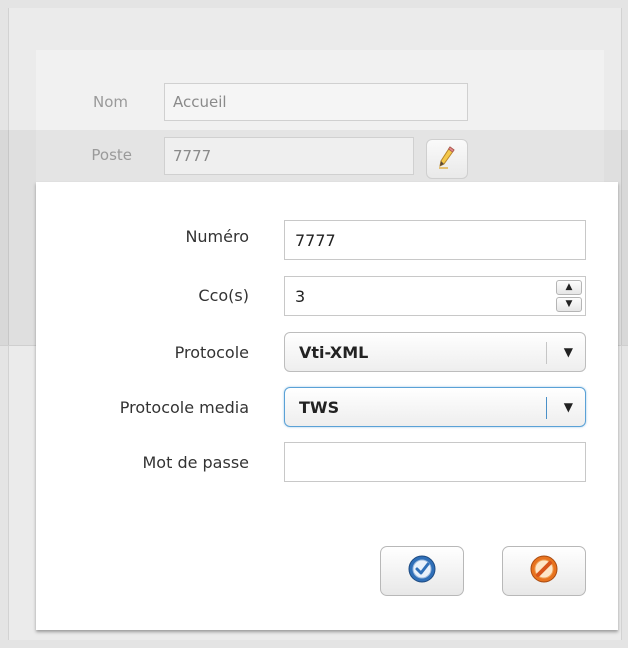 Image resolution: width=628 pixels, height=648 pixels. What do you see at coordinates (435, 352) in the screenshot?
I see `protocole-select: Vti-XML ▼` at bounding box center [435, 352].